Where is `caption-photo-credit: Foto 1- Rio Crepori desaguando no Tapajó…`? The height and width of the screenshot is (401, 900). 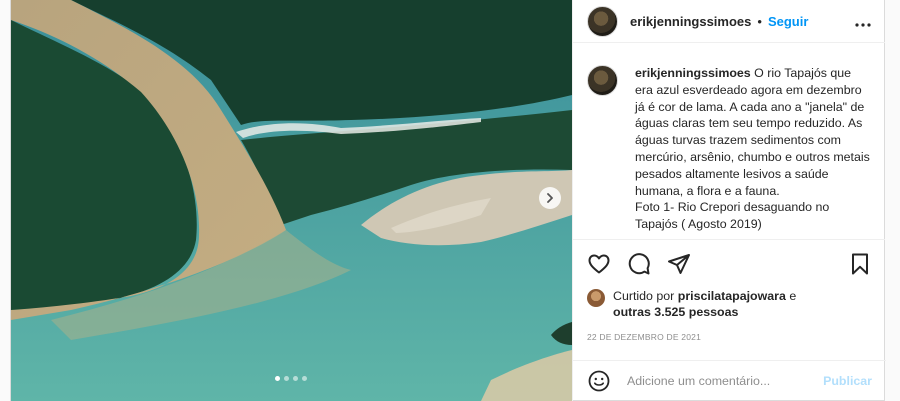 caption-photo-credit: Foto 1- Rio Crepori desaguando no Tapajó… is located at coordinates (732, 216).